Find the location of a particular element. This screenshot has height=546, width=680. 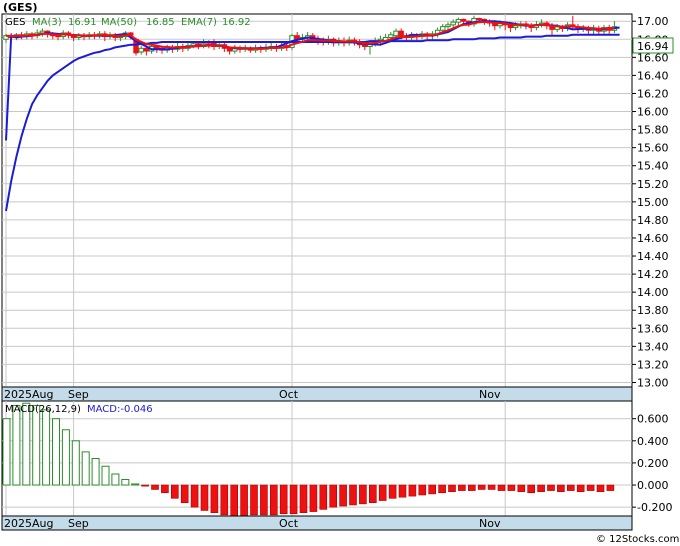

legend-ticker: GES is located at coordinates (15, 22).